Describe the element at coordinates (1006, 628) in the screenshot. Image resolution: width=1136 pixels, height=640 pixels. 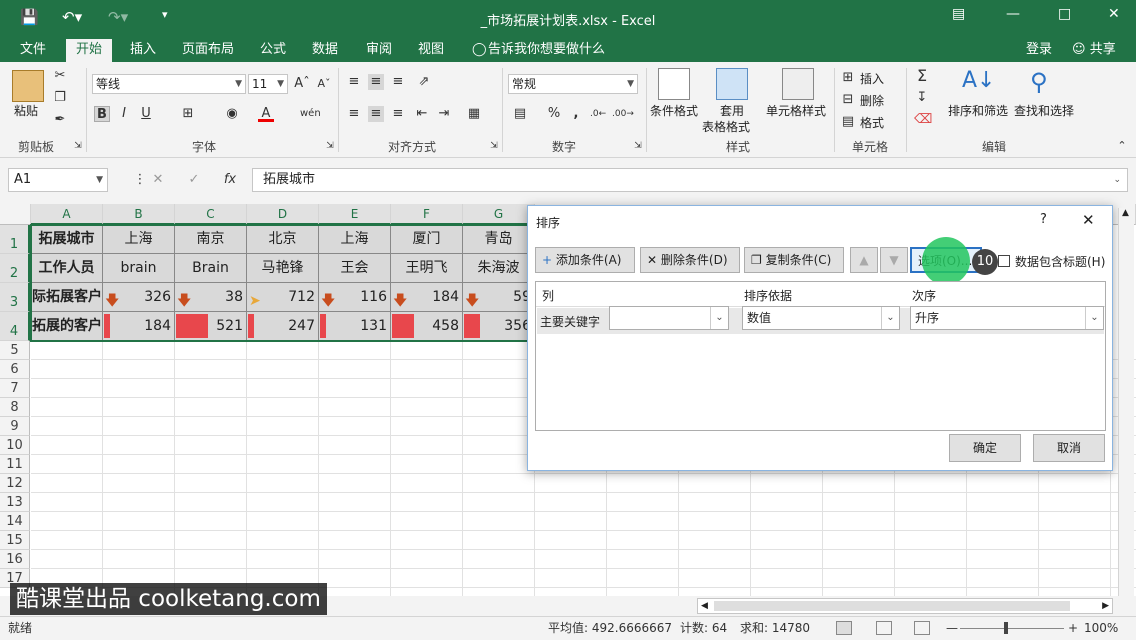
I see `zoom-slider-thumb` at that location.